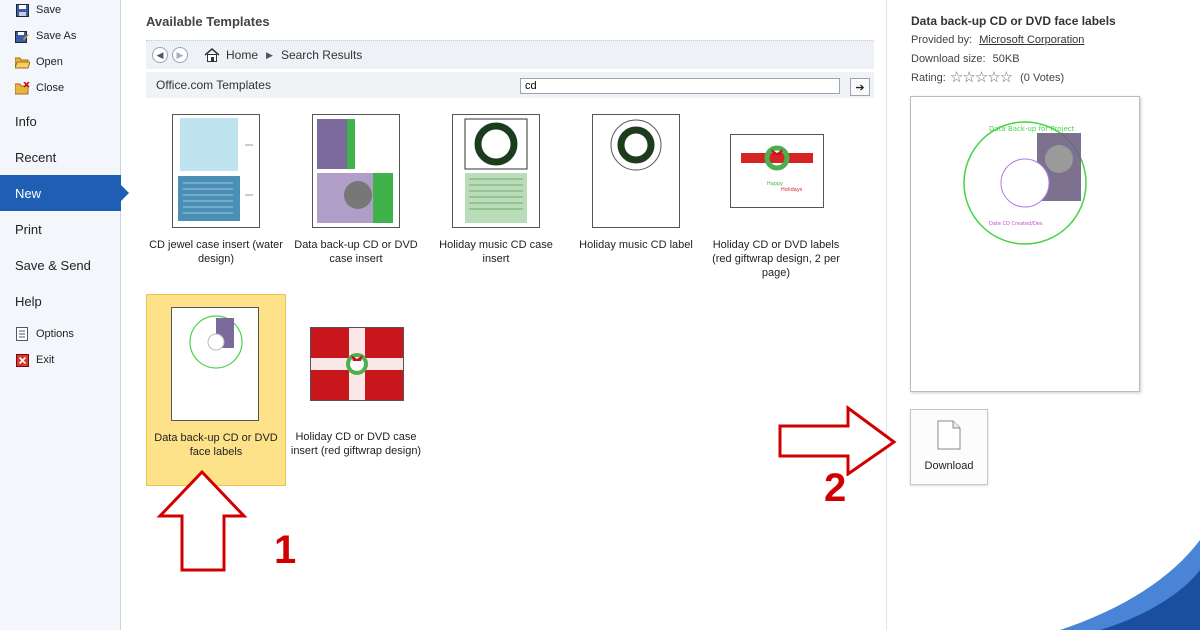 The image size is (1200, 630). Describe the element at coordinates (636, 245) in the screenshot. I see `template-caption: Holiday music CD label` at that location.